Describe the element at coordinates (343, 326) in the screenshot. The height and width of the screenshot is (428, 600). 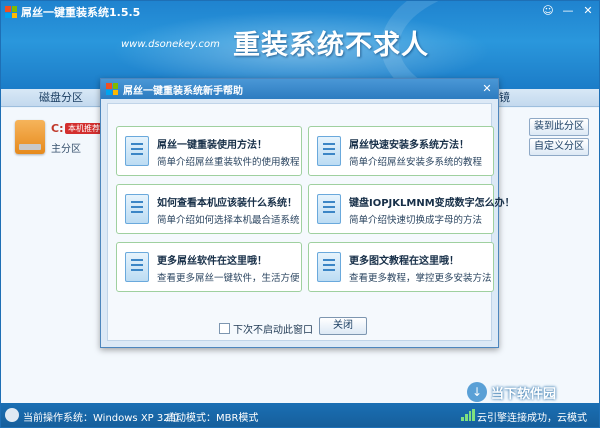
I see `dialog-close-button: 关闭` at that location.